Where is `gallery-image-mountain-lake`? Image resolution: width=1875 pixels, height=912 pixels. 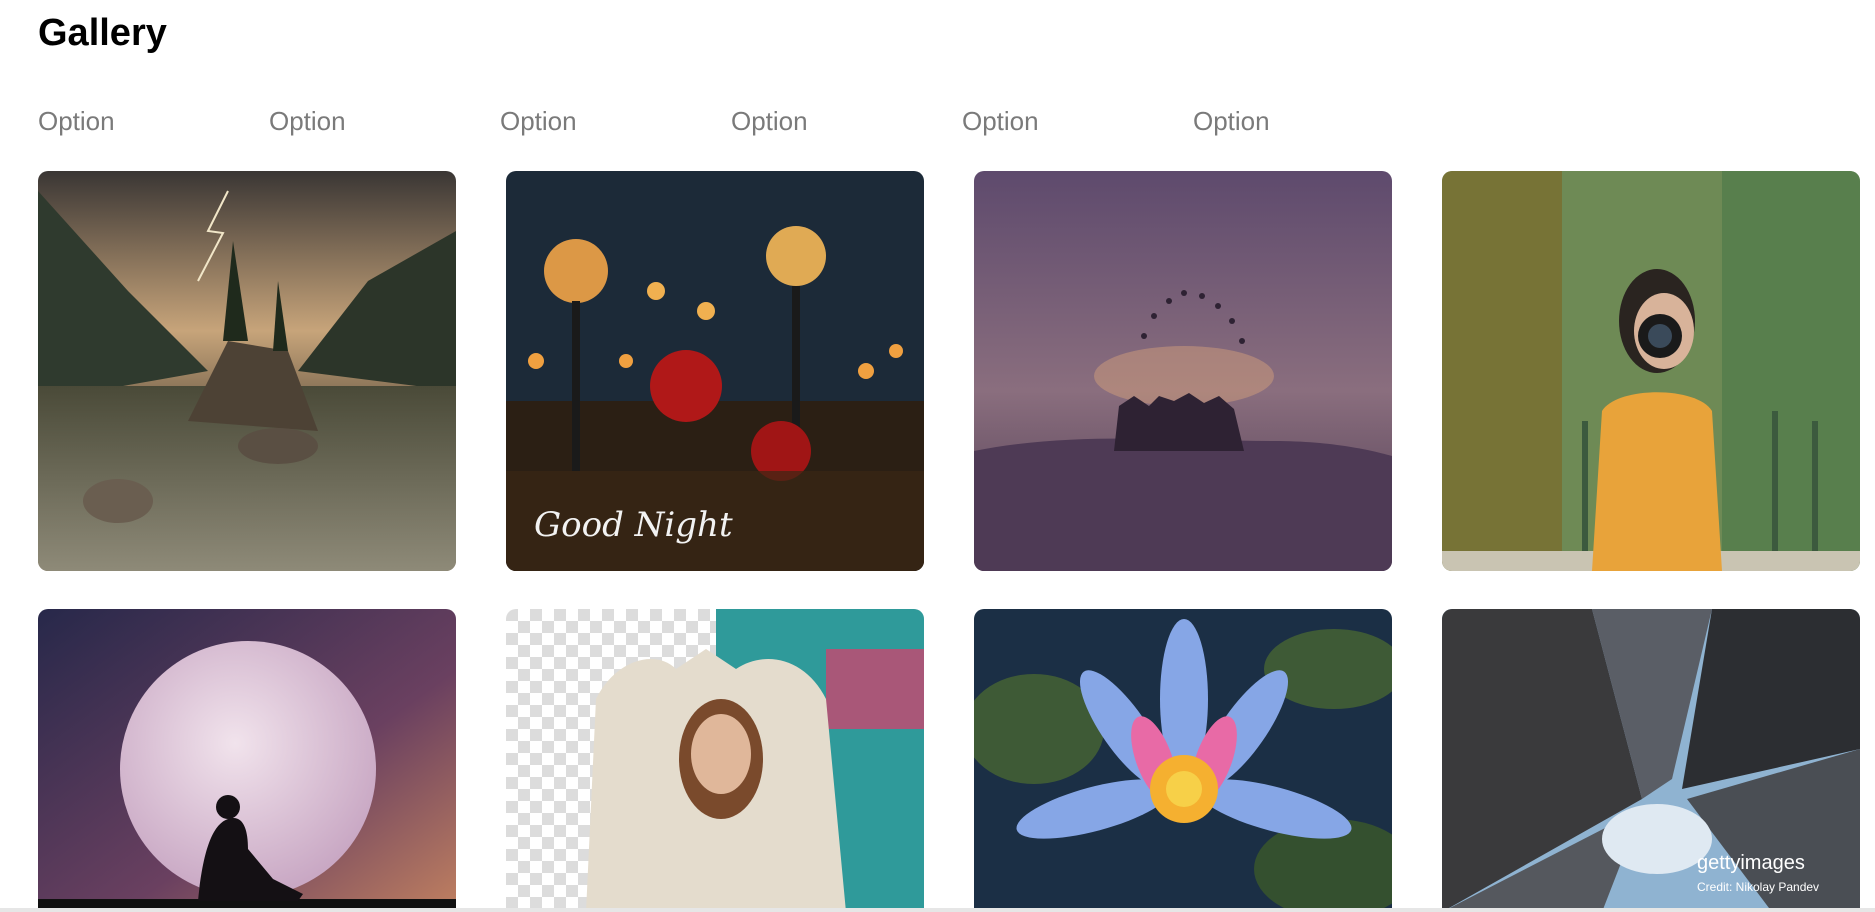
gallery-image-mountain-lake is located at coordinates (247, 371).